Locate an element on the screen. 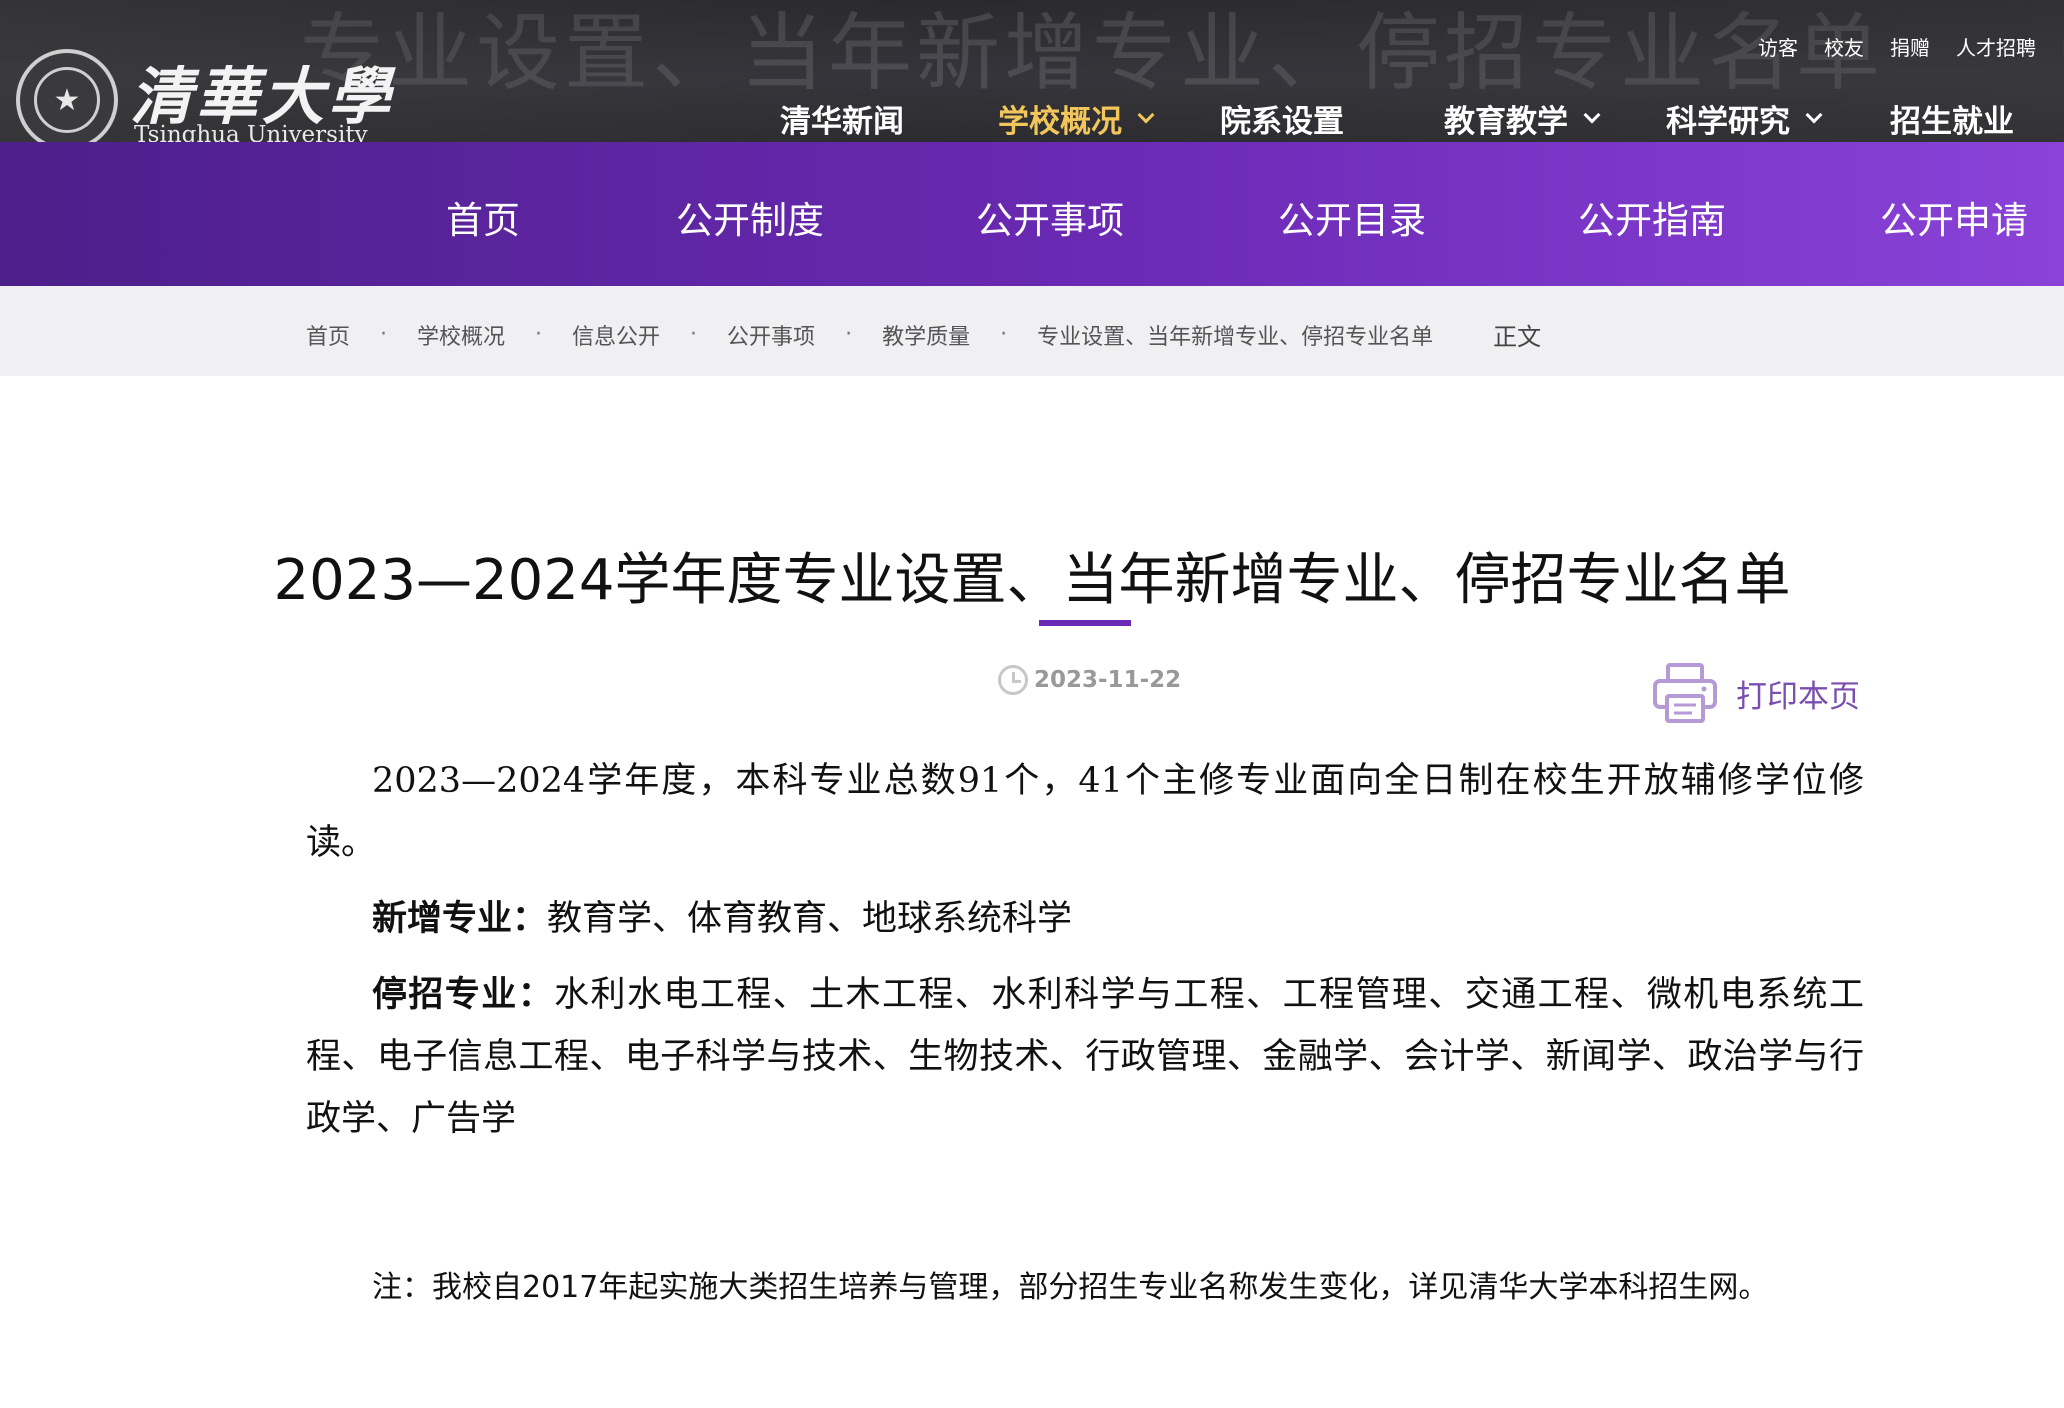  utility-links: 访客 校友 捐赠 人才招聘 内 is located at coordinates (1911, 46).